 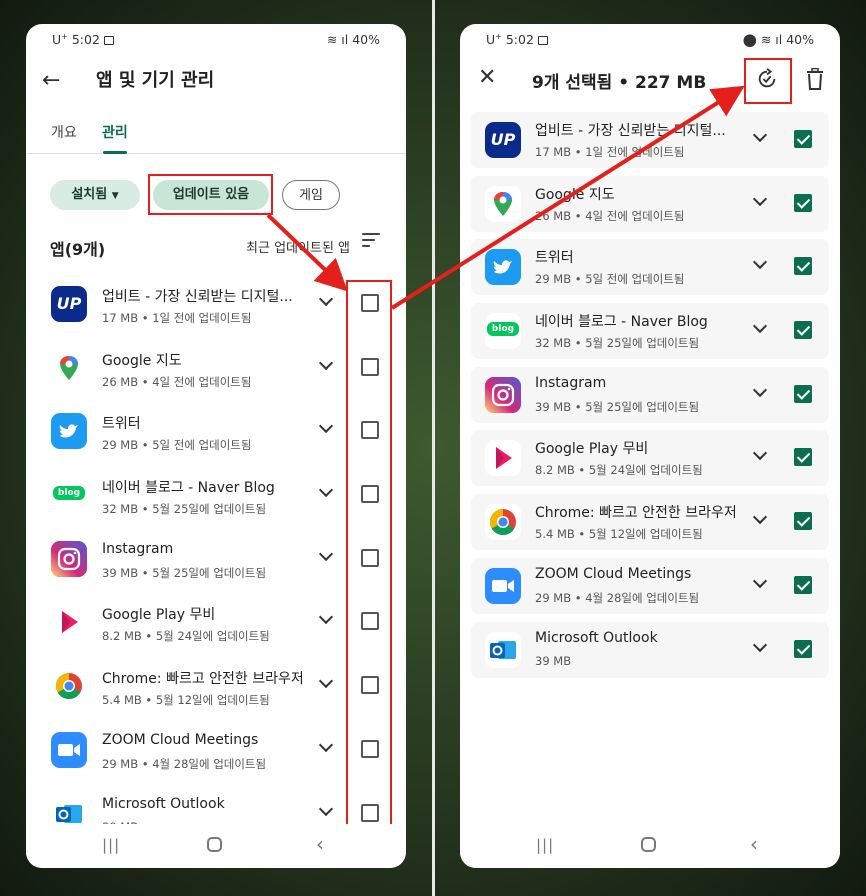 What do you see at coordinates (184, 509) in the screenshot?
I see `app-meta: 32 MB • 5월 25일에 업데이트됨` at bounding box center [184, 509].